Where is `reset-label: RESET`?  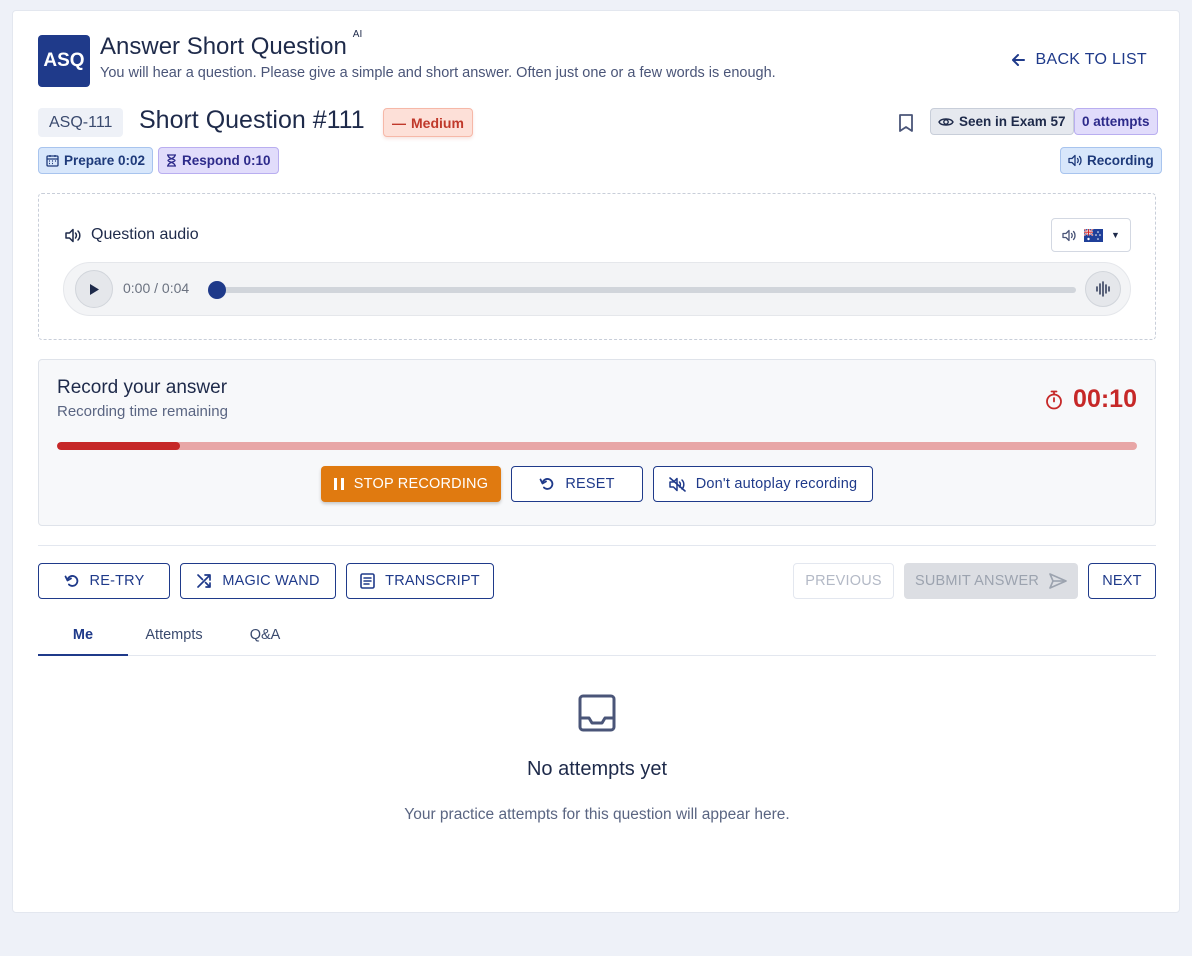
reset-label: RESET is located at coordinates (590, 484).